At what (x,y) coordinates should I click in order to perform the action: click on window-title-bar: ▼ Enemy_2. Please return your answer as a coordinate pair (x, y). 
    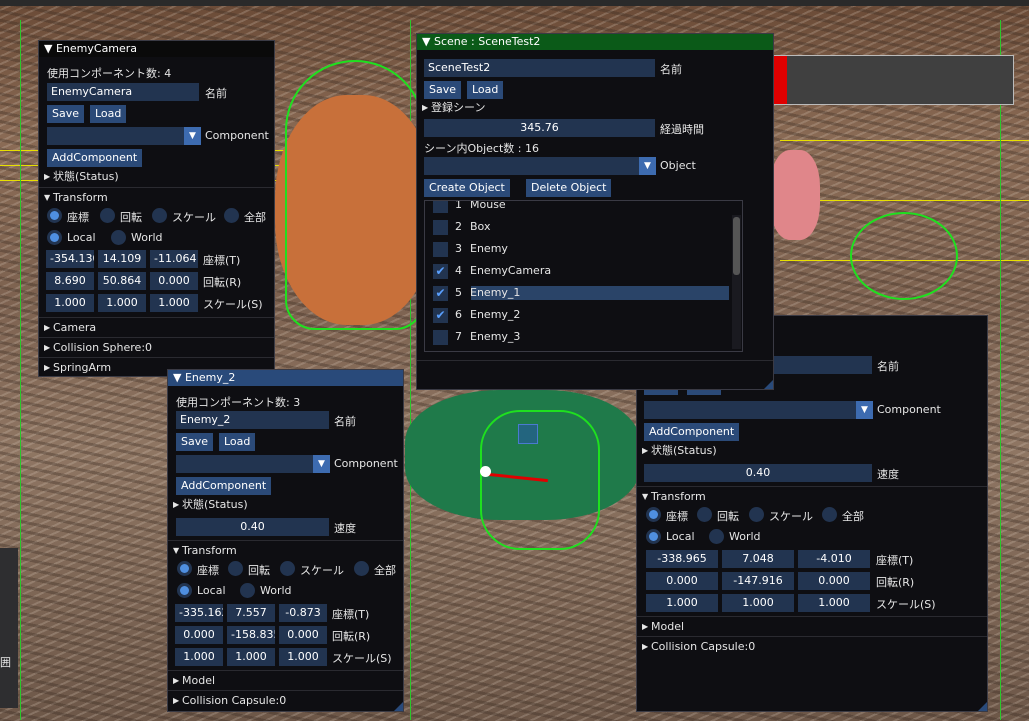
    Looking at the image, I should click on (285, 378).